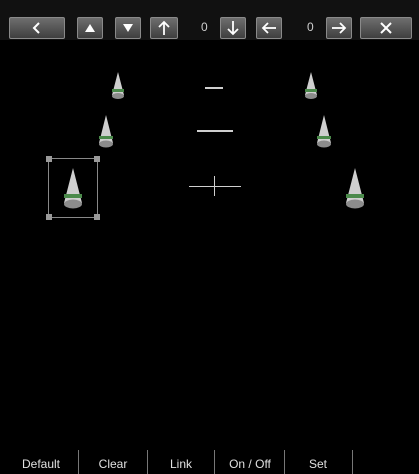 Image resolution: width=419 pixels, height=474 pixels. Describe the element at coordinates (118, 86) in the screenshot. I see `speaker-front-left-high` at that location.